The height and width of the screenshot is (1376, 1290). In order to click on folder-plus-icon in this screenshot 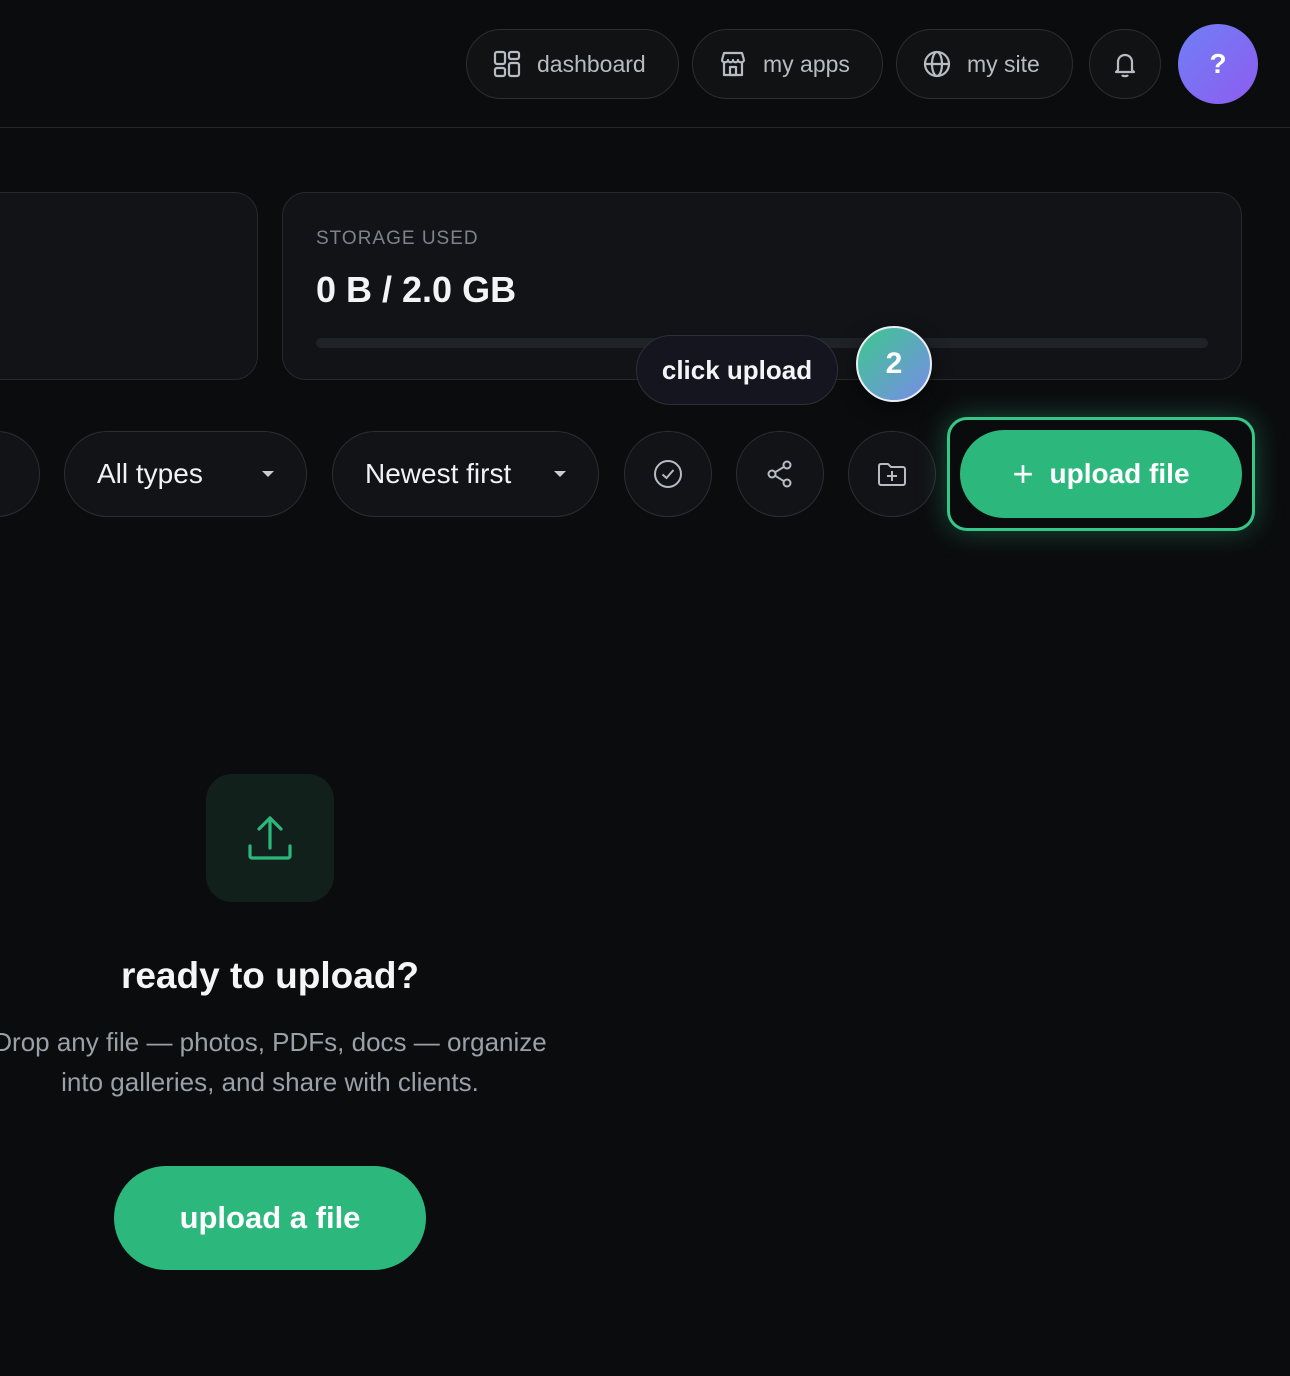, I will do `click(892, 474)`.